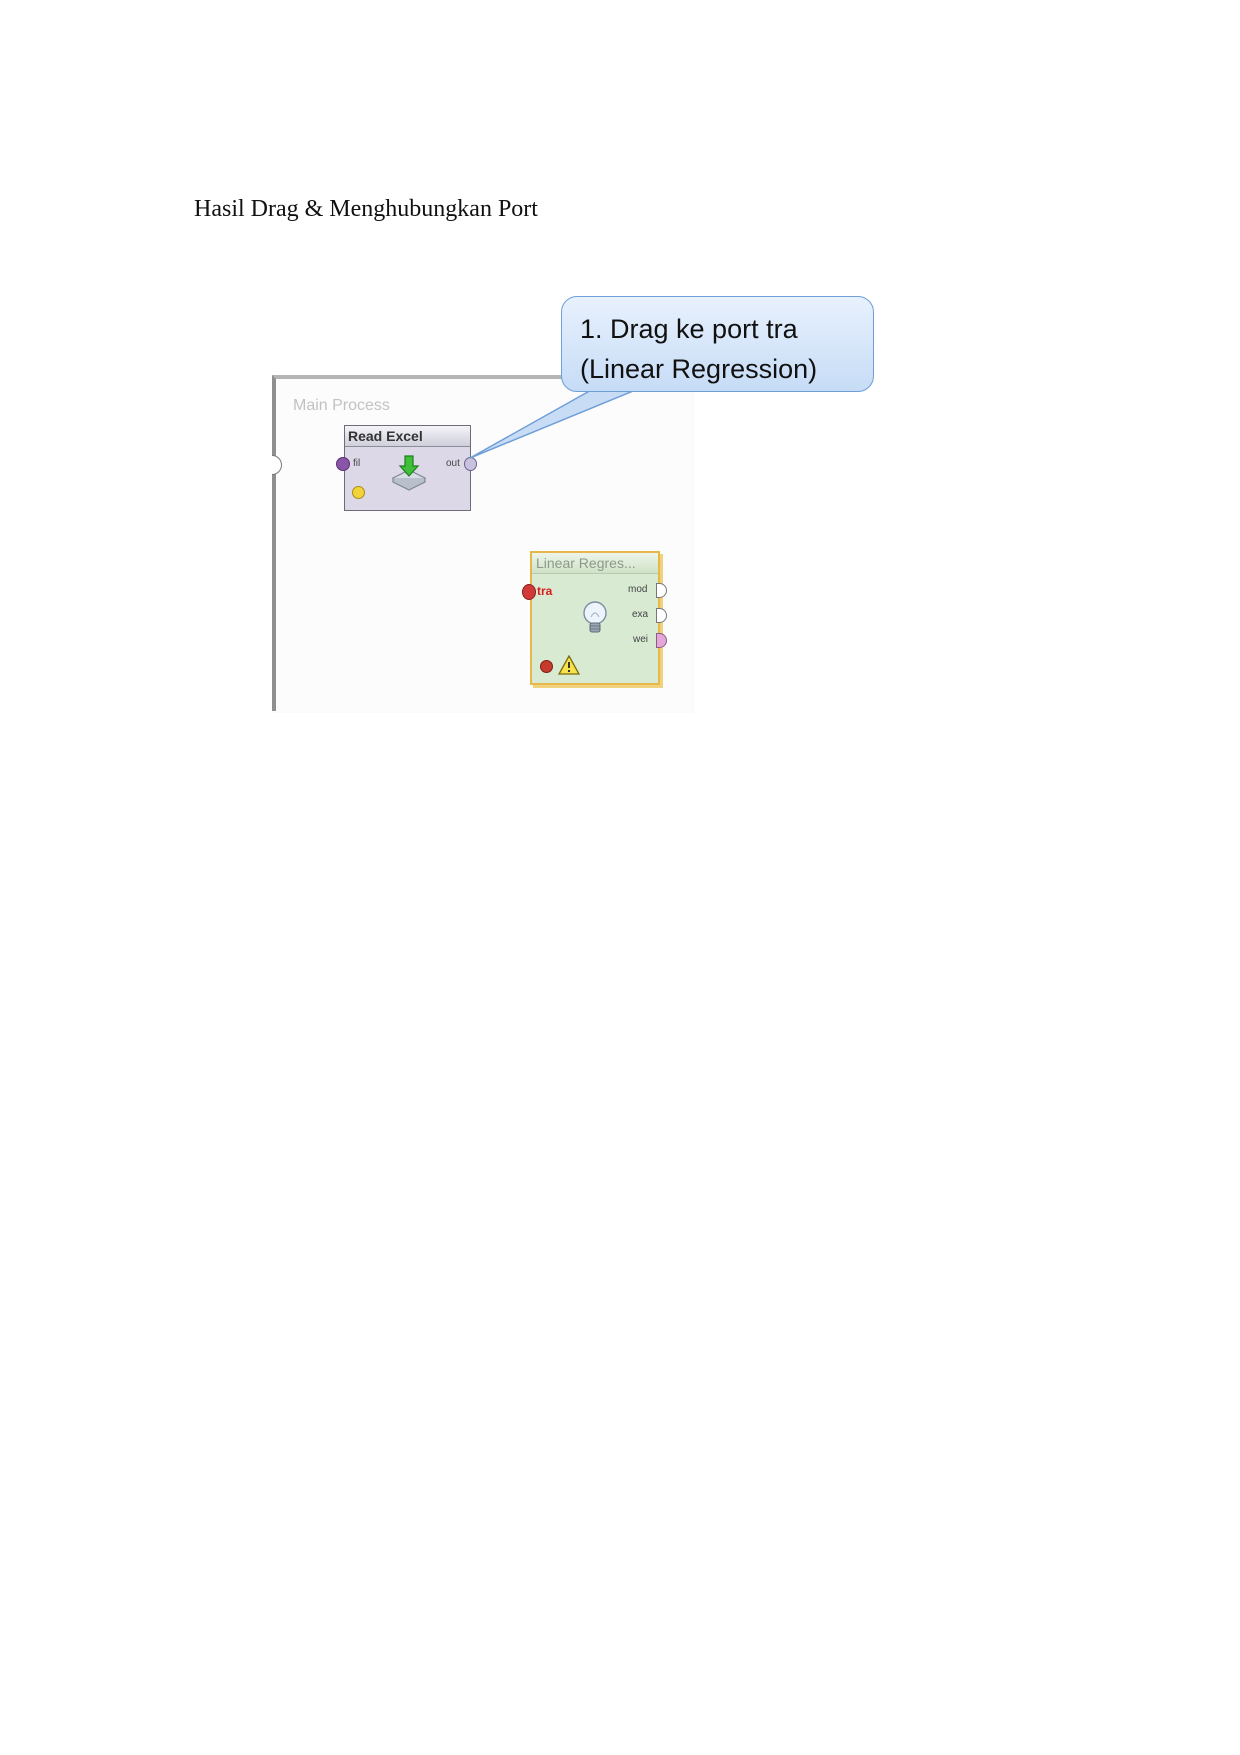  What do you see at coordinates (661, 590) in the screenshot?
I see `linear-regression-mod-port` at bounding box center [661, 590].